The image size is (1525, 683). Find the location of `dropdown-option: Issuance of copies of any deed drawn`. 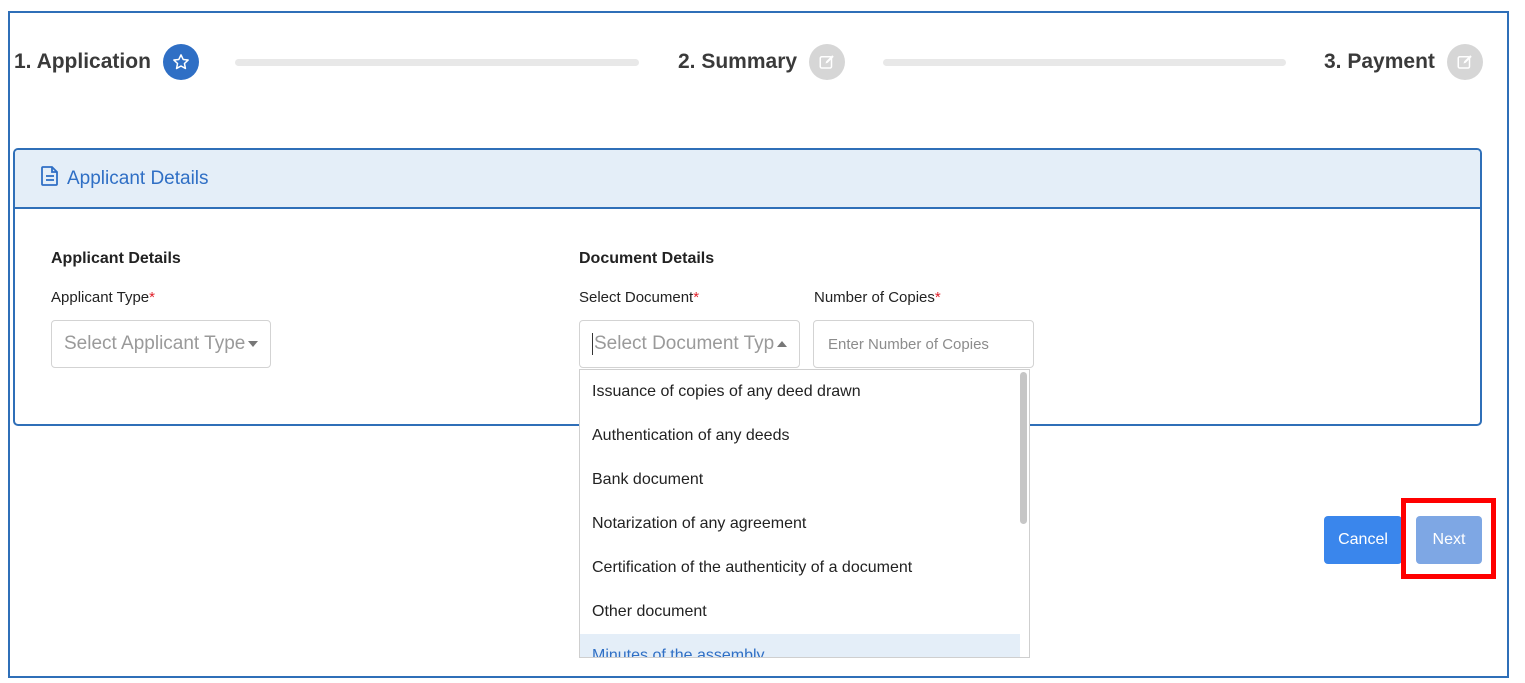

dropdown-option: Issuance of copies of any deed drawn is located at coordinates (800, 392).